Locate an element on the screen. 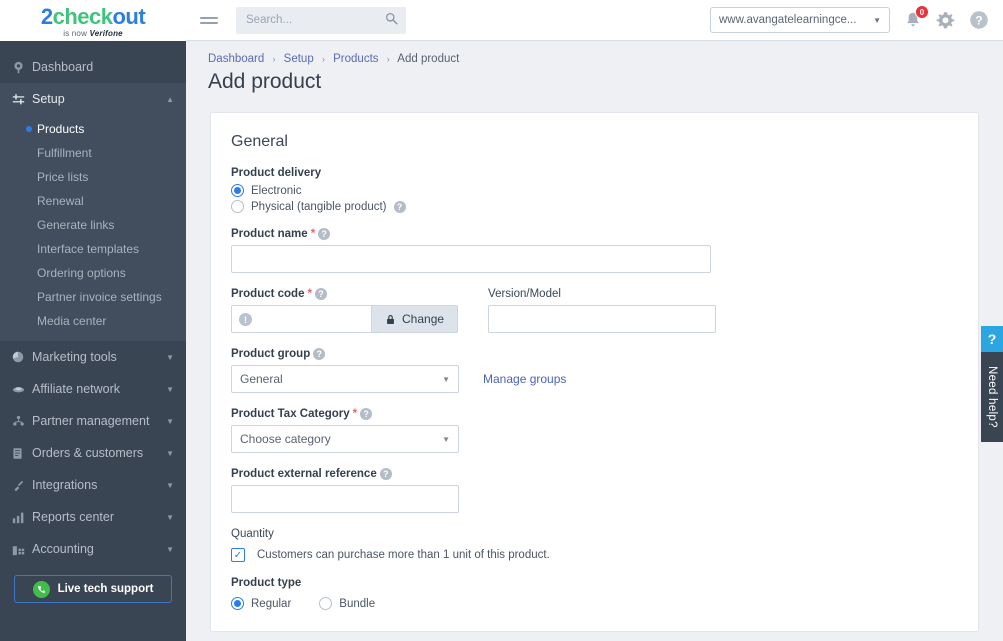 The height and width of the screenshot is (641, 1003). notifications-badge: 0 is located at coordinates (922, 12).